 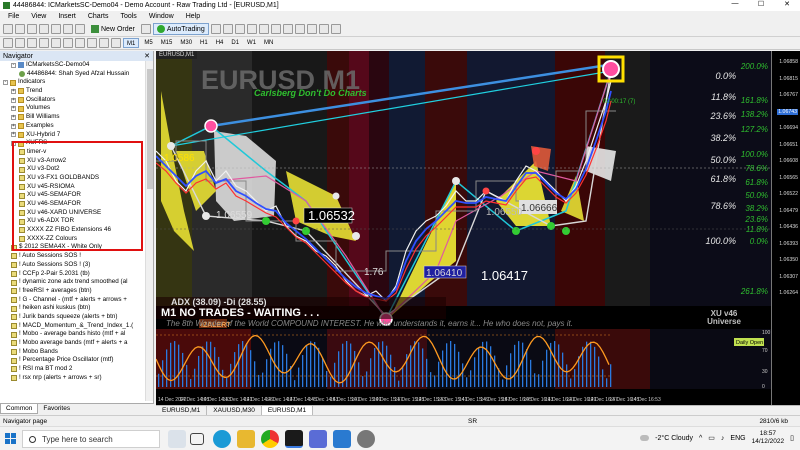 I want to click on settings-gear-icon, so click(x=366, y=439).